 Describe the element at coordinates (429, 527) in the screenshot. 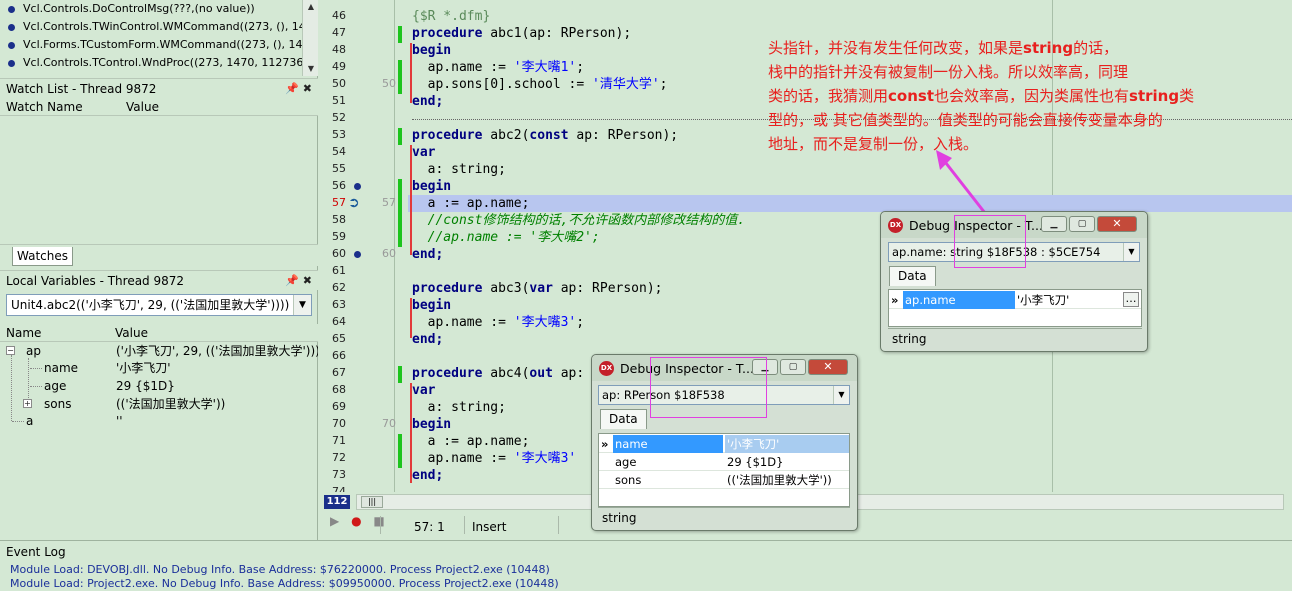

I see `cursor-position: 57: 1` at that location.